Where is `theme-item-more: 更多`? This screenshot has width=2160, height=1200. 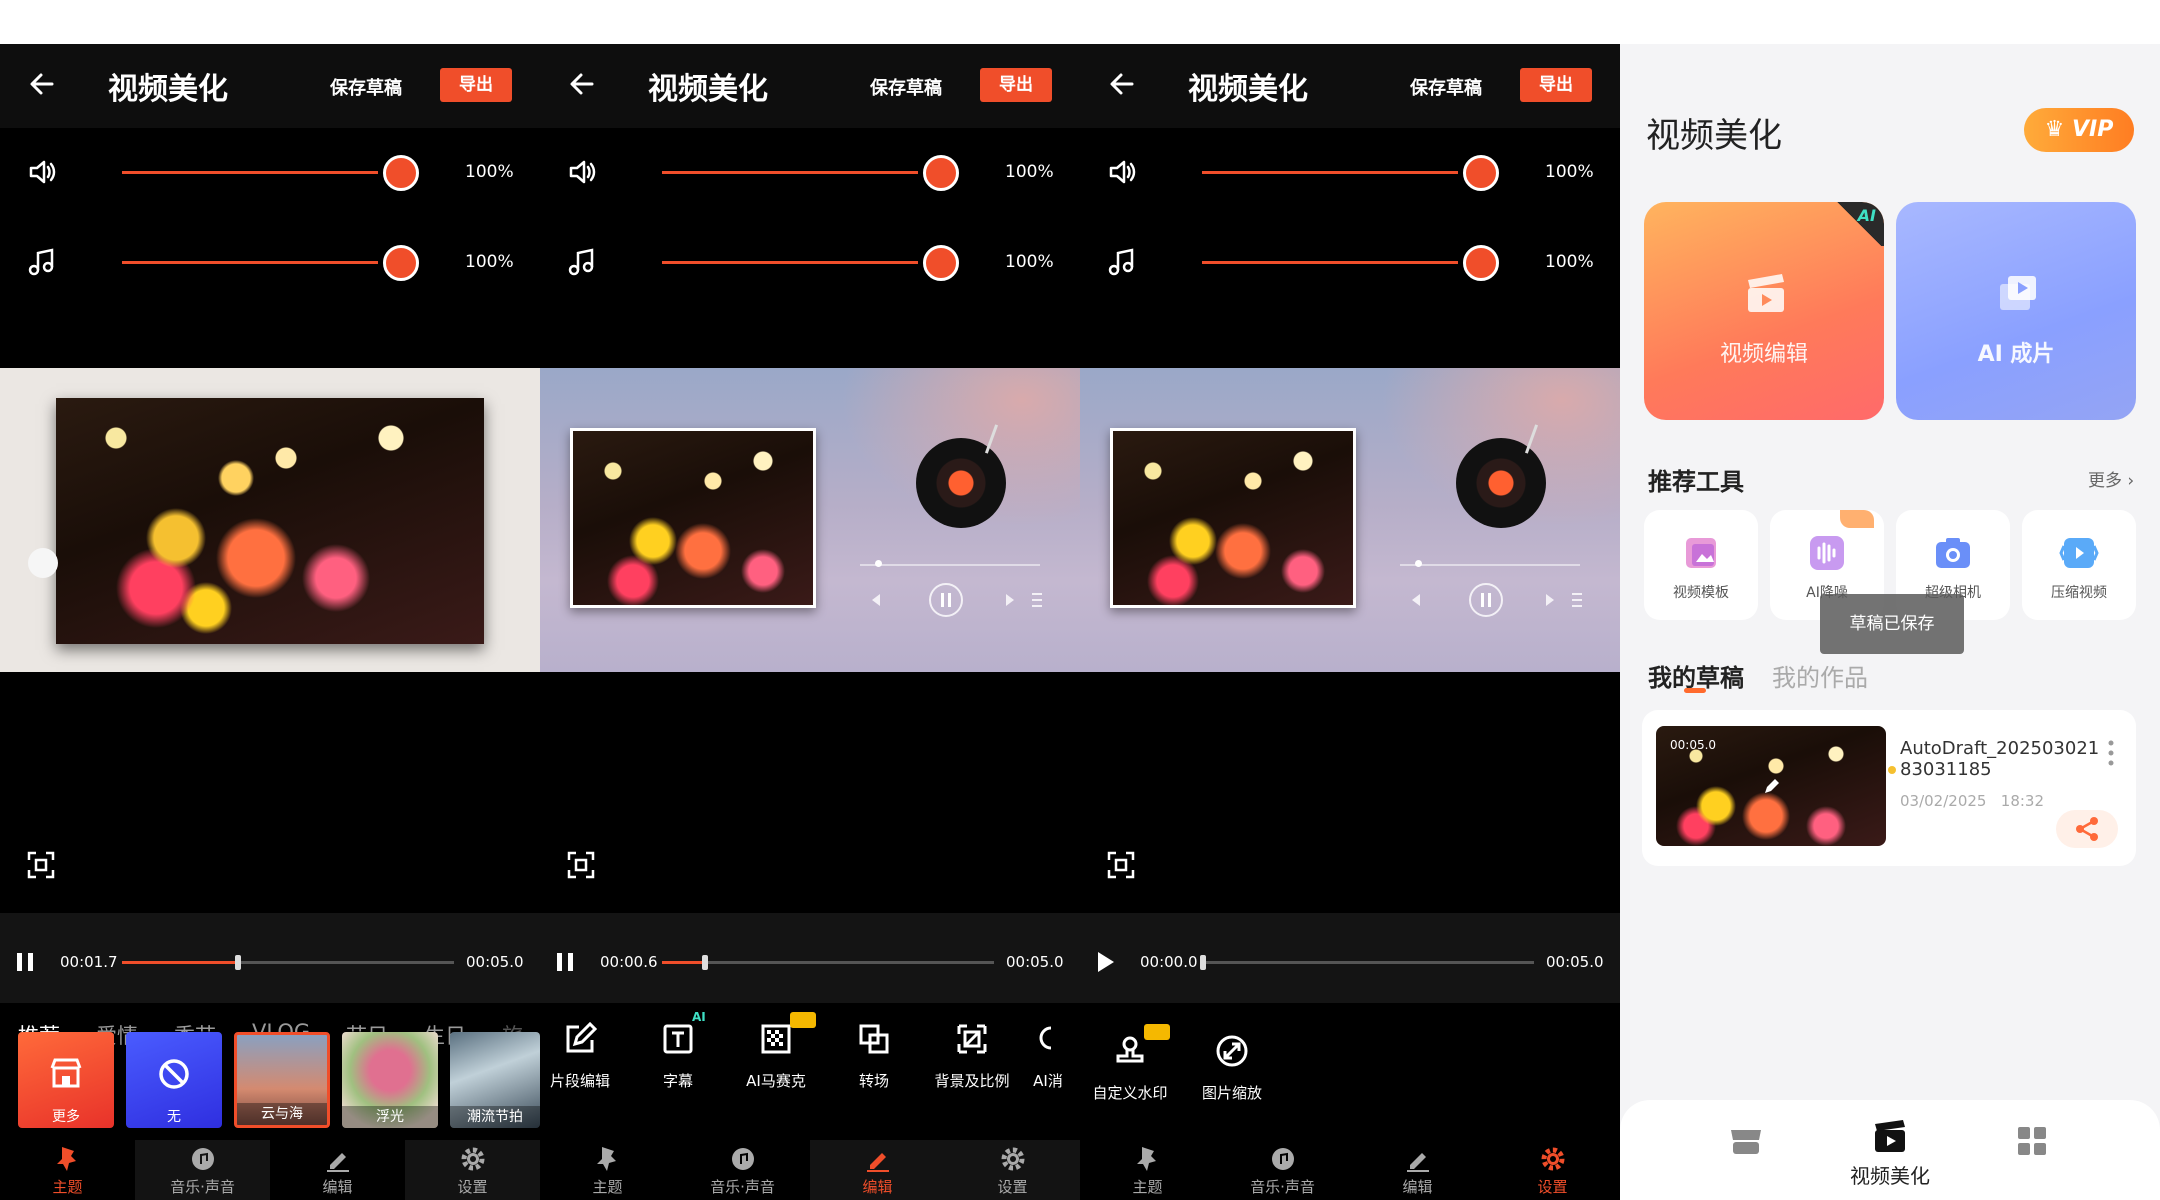 theme-item-more: 更多 is located at coordinates (66, 1080).